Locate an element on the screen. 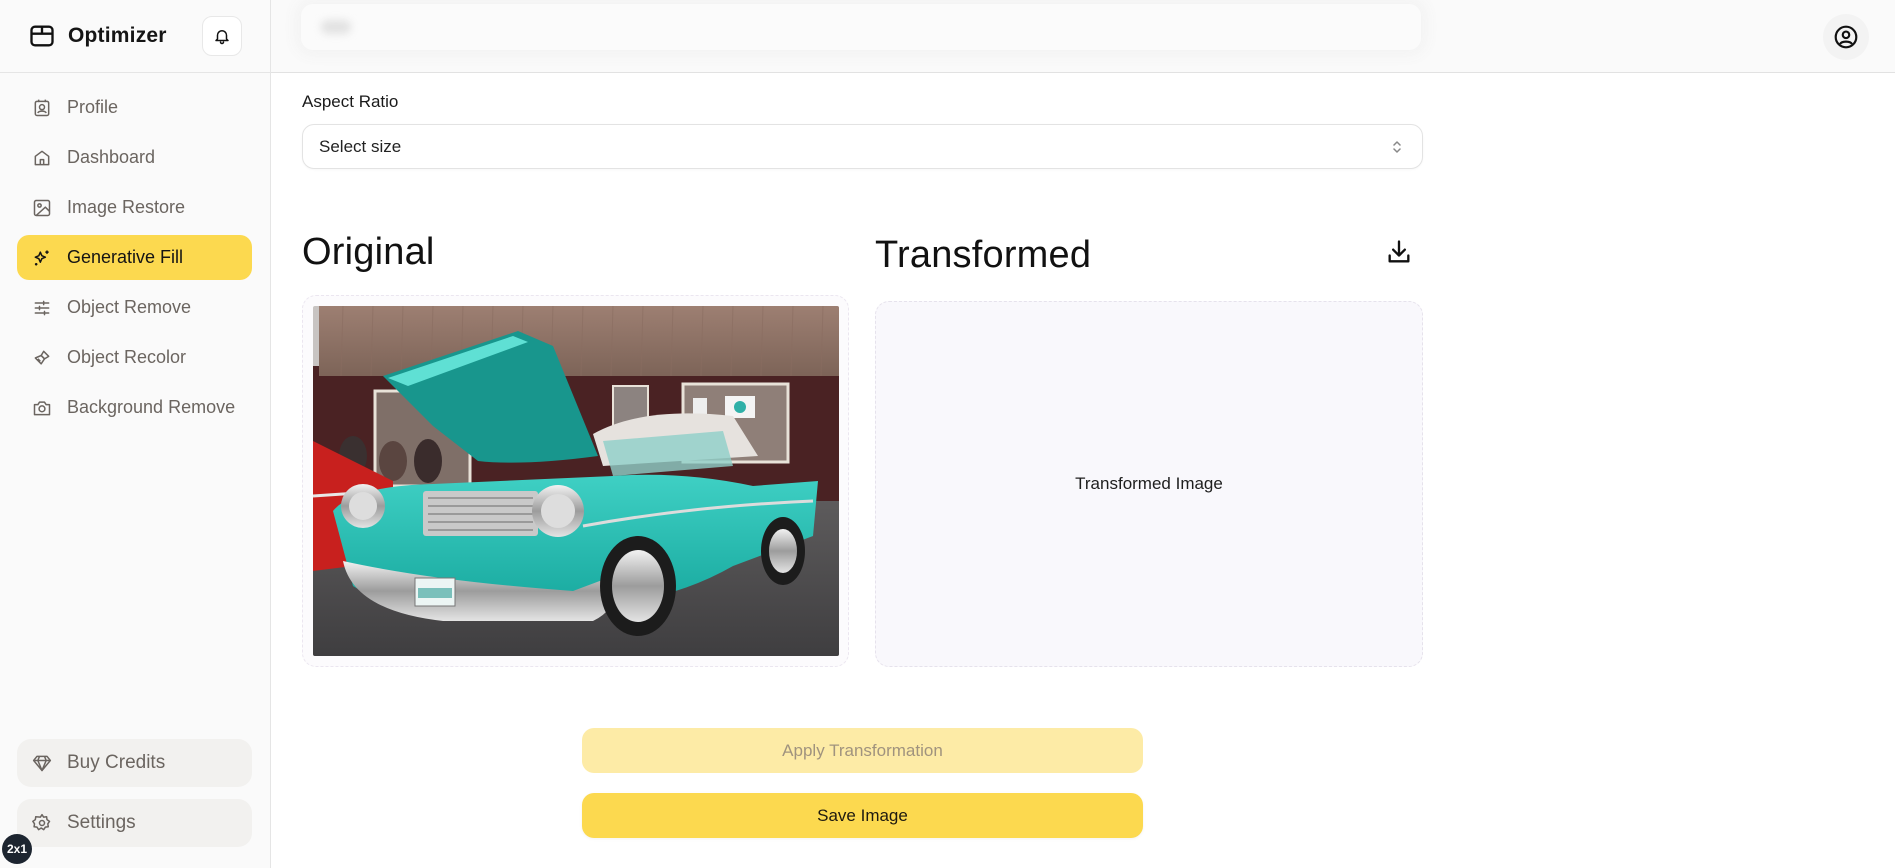 This screenshot has width=1895, height=868. transformed-placeholder: Transformed Image is located at coordinates (1149, 483).